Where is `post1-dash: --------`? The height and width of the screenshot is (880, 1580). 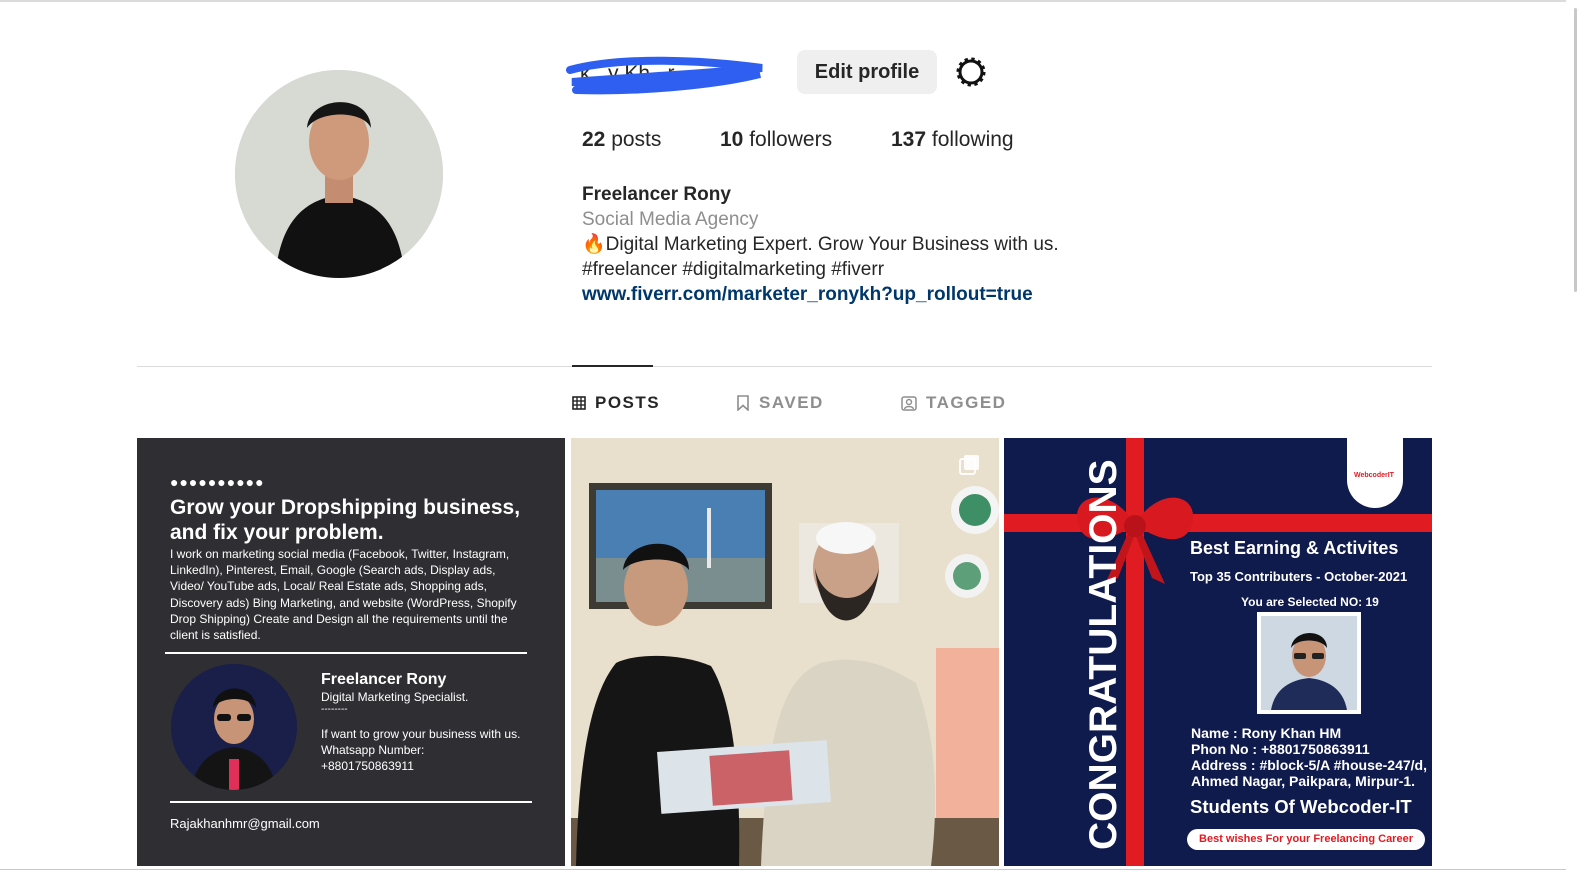
post1-dash: -------- is located at coordinates (334, 709).